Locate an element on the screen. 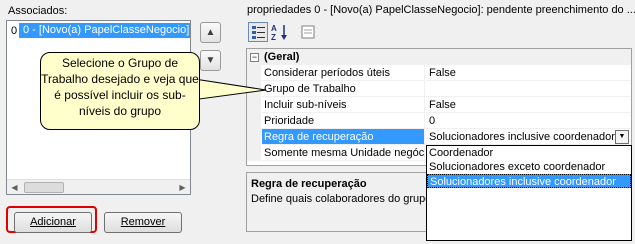 Image resolution: width=635 pixels, height=244 pixels. property-pages-icon is located at coordinates (308, 32).